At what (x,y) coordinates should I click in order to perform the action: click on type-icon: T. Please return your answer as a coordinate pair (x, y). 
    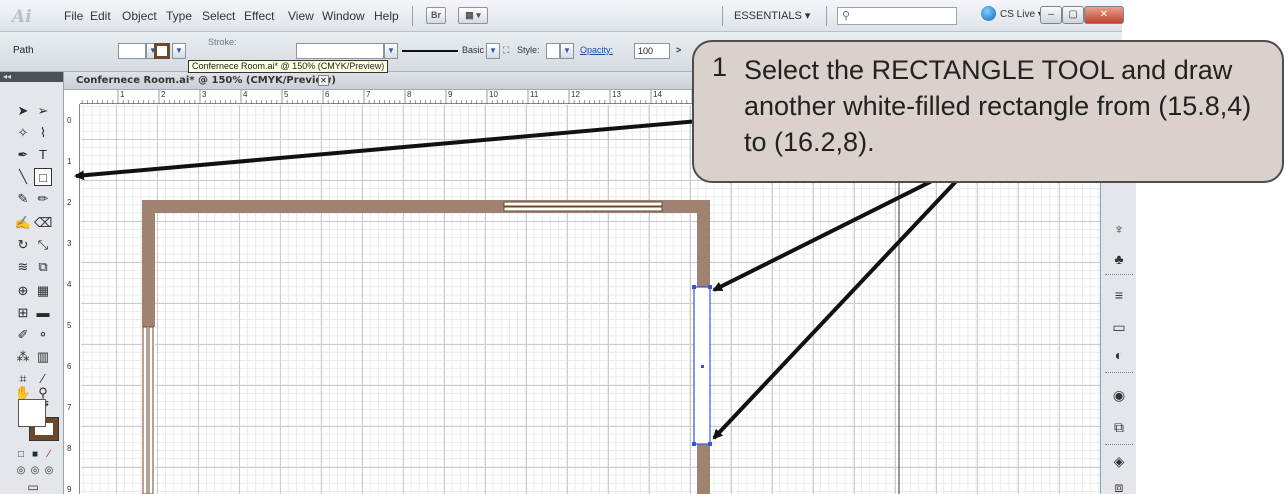
    Looking at the image, I should click on (43, 155).